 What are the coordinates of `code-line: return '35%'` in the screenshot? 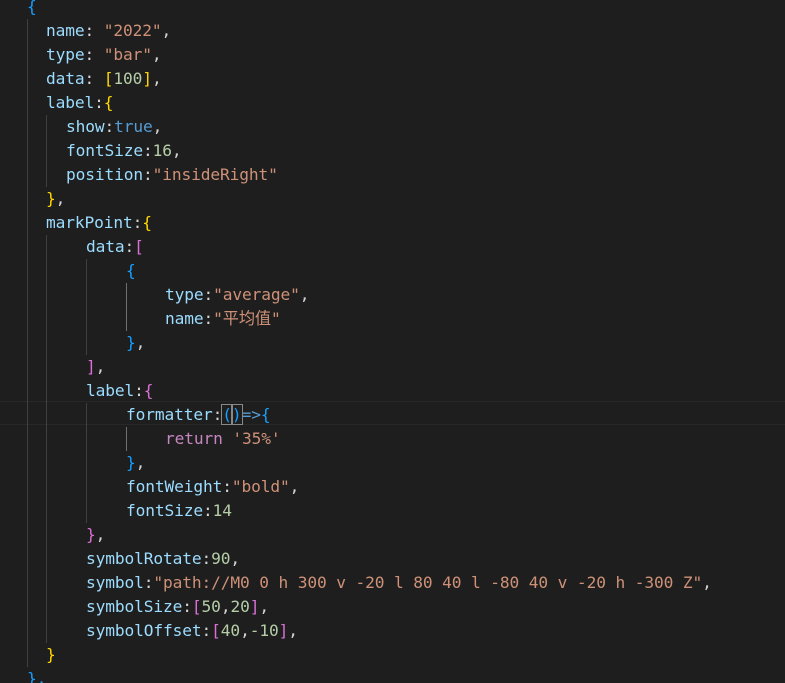 It's located at (392, 439).